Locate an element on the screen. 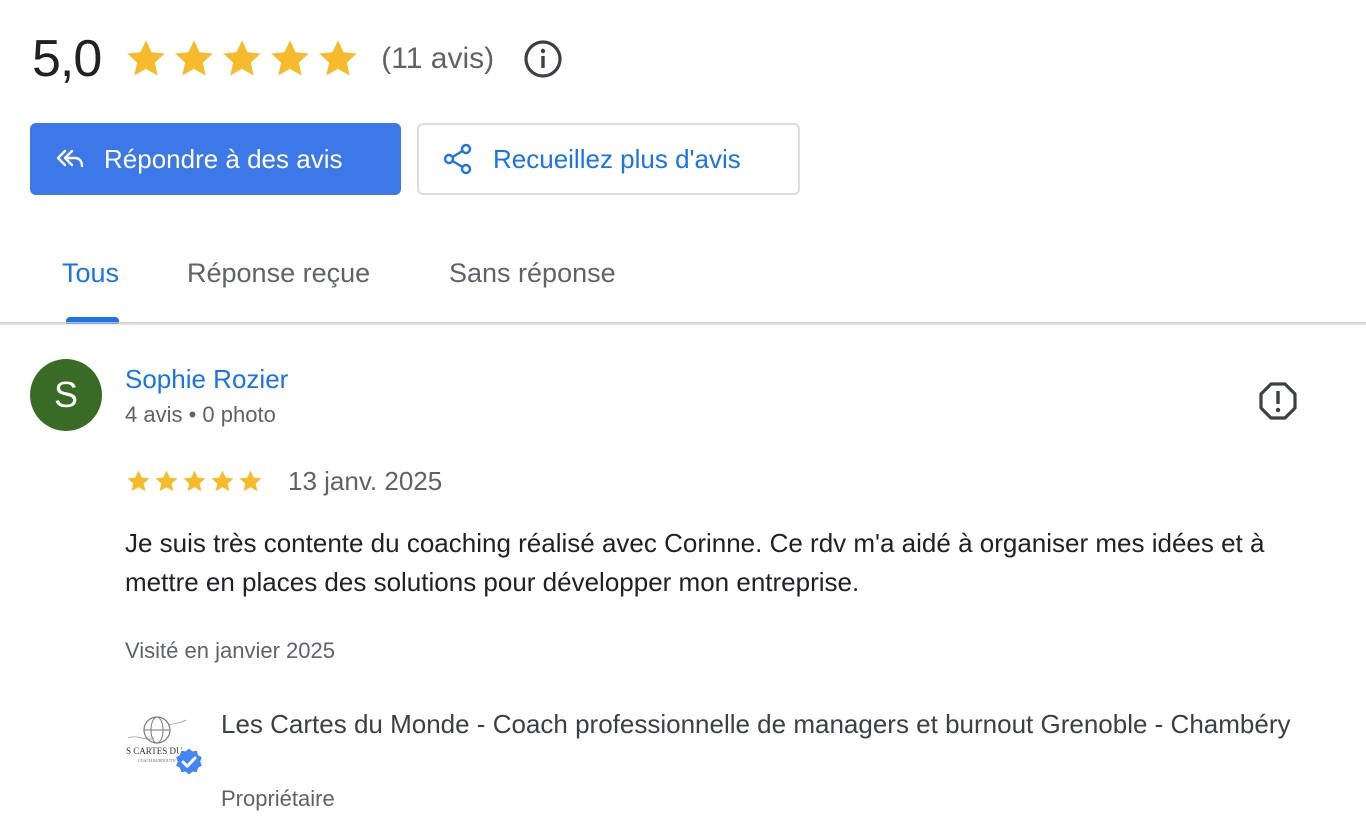 The image size is (1366, 833). avatar: S is located at coordinates (66, 395).